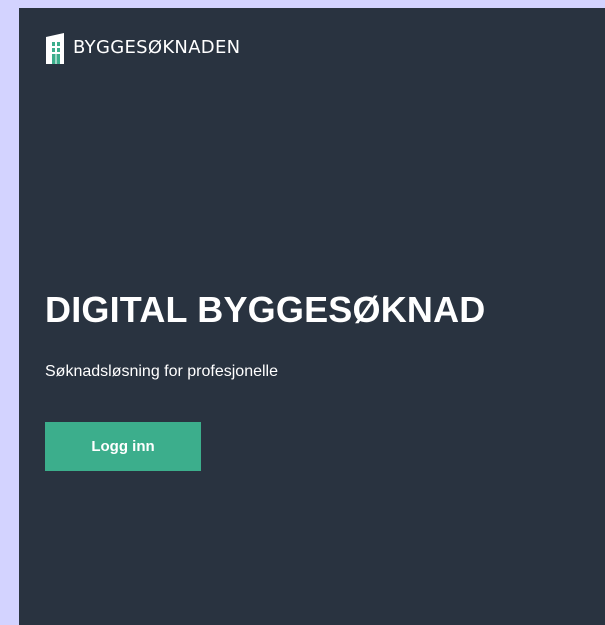  What do you see at coordinates (162, 371) in the screenshot?
I see `page-subtitle: Søknadsløsning for profesjonelle` at bounding box center [162, 371].